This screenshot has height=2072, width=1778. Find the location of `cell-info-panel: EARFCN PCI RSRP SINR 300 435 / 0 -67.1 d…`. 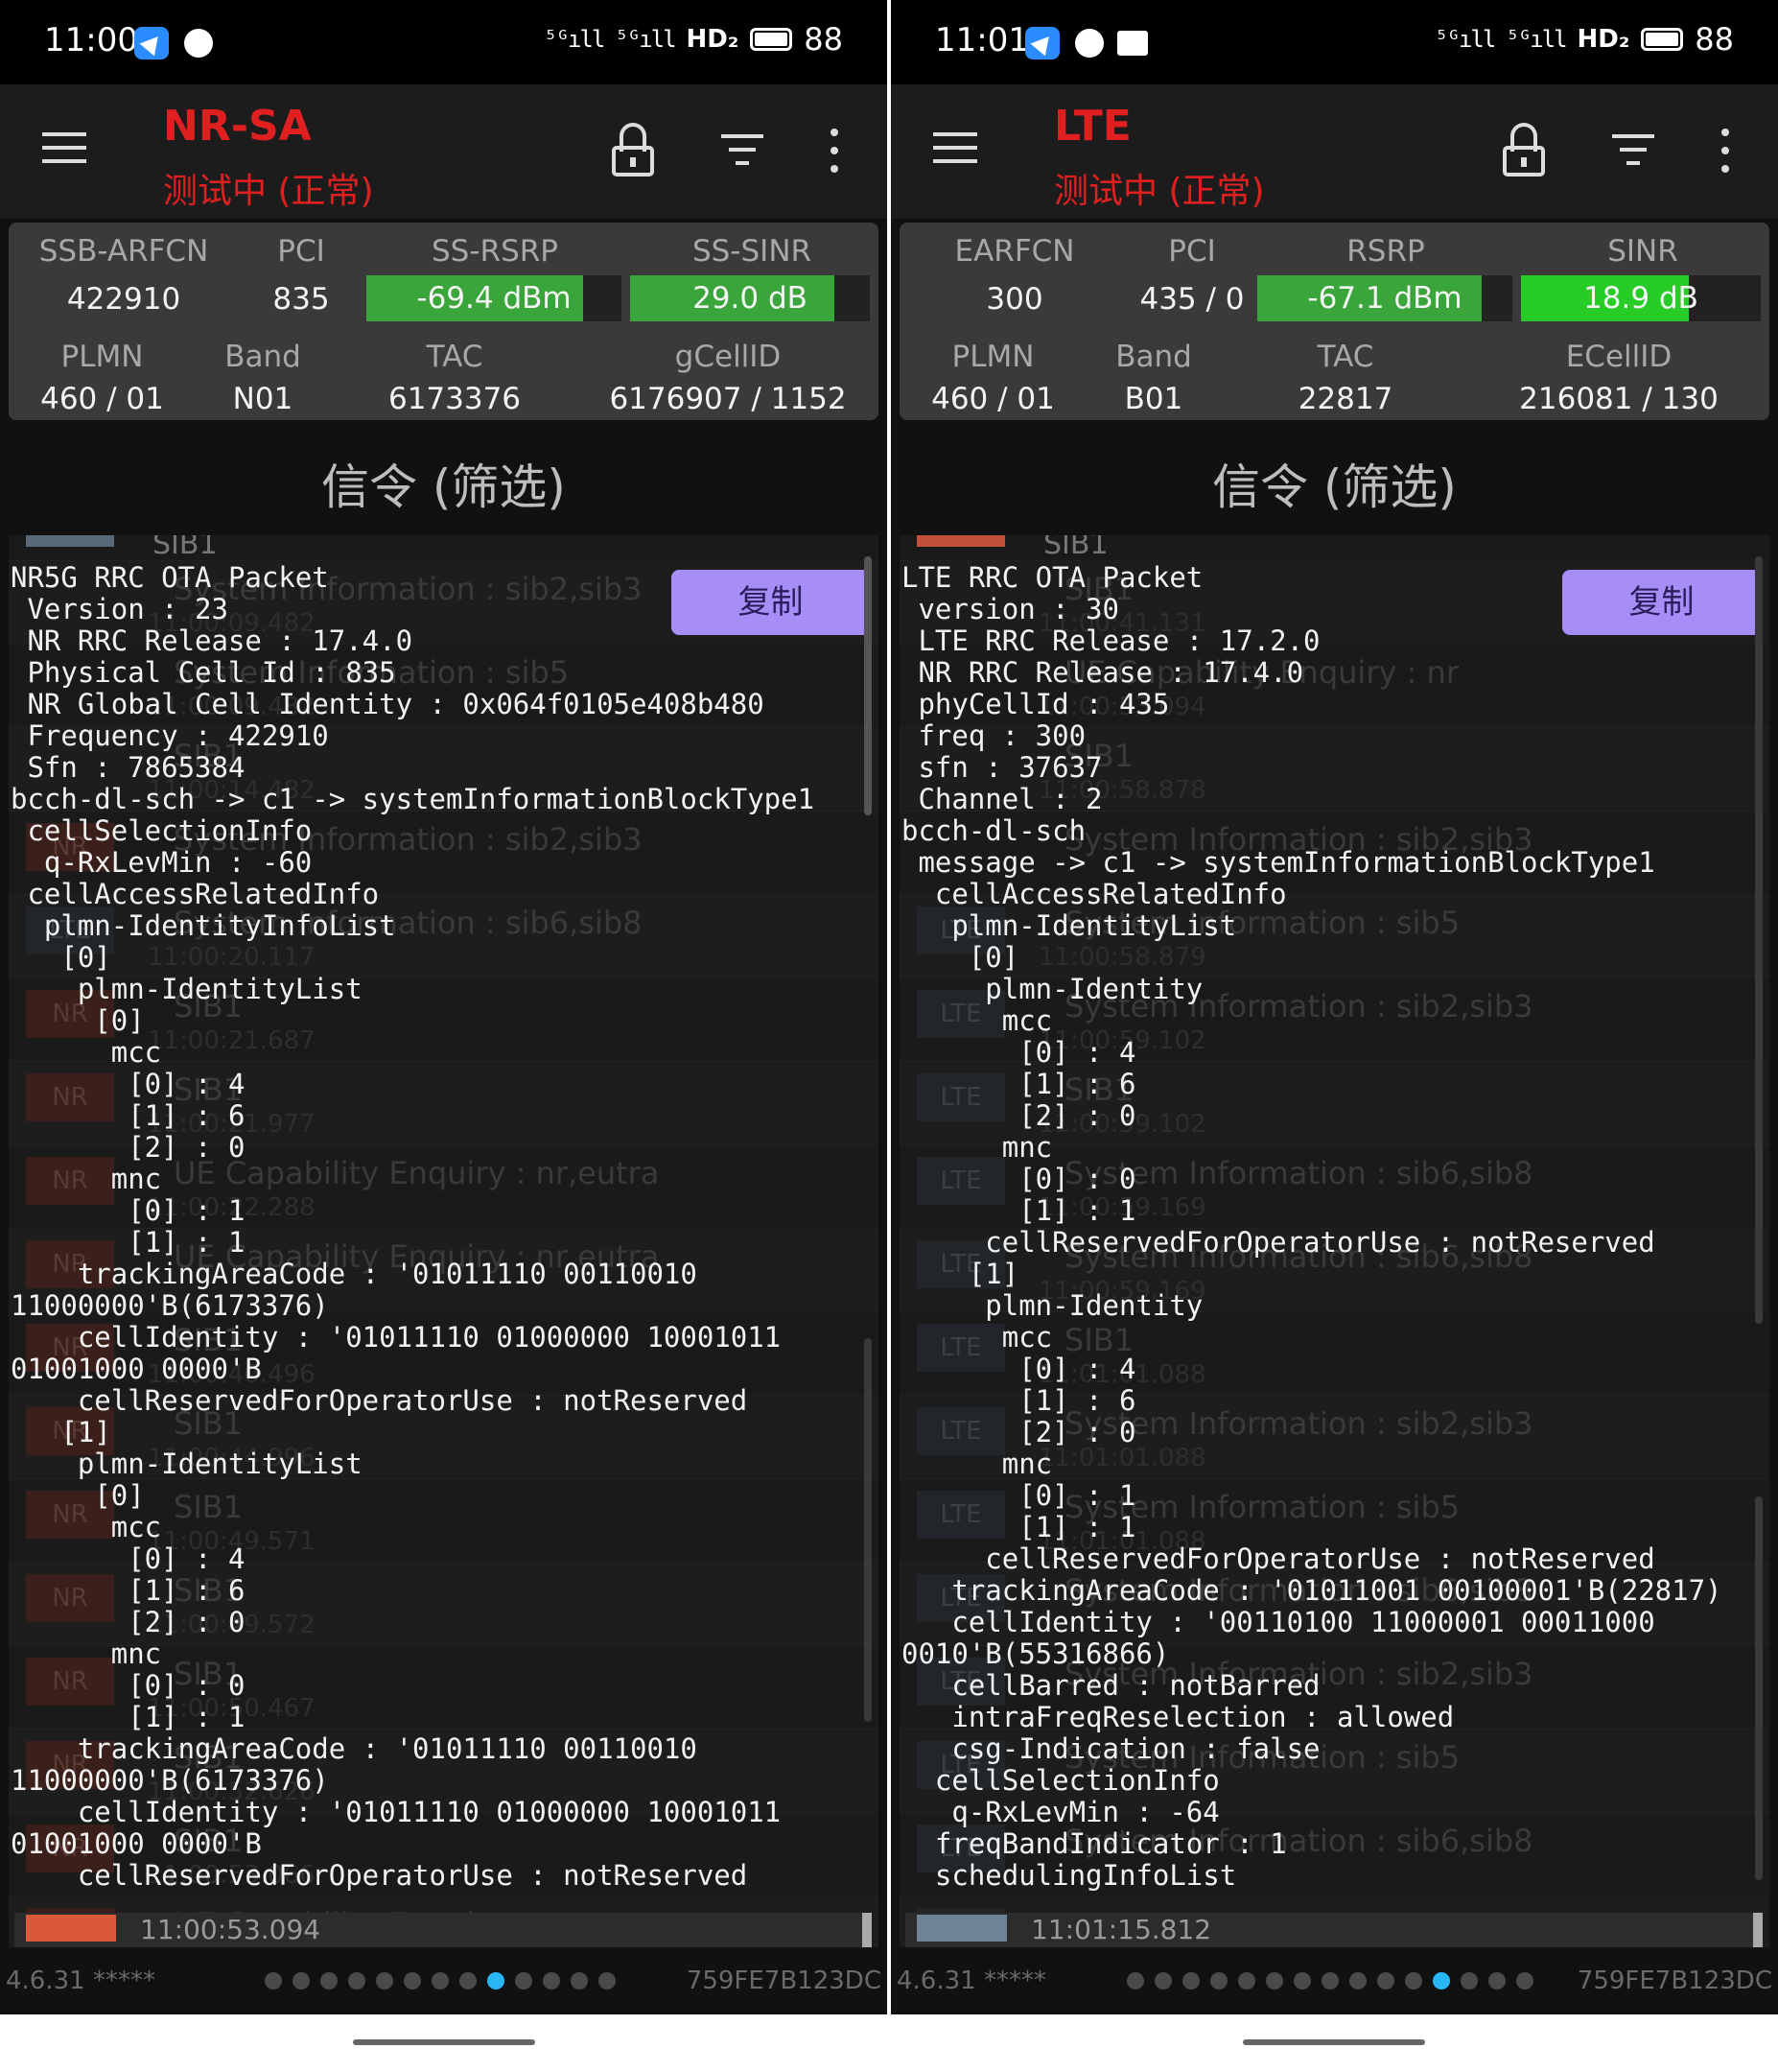

cell-info-panel: EARFCN PCI RSRP SINR 300 435 / 0 -67.1 d… is located at coordinates (1334, 321).